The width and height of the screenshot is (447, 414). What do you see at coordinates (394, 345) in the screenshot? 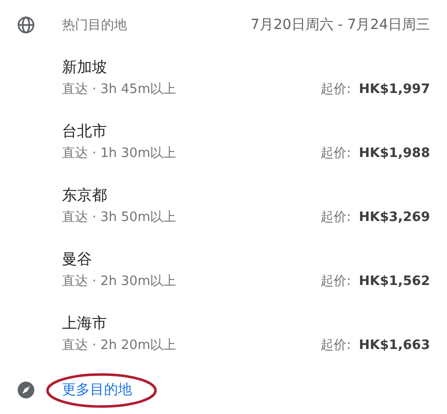
I see `price: HK$1,663` at bounding box center [394, 345].